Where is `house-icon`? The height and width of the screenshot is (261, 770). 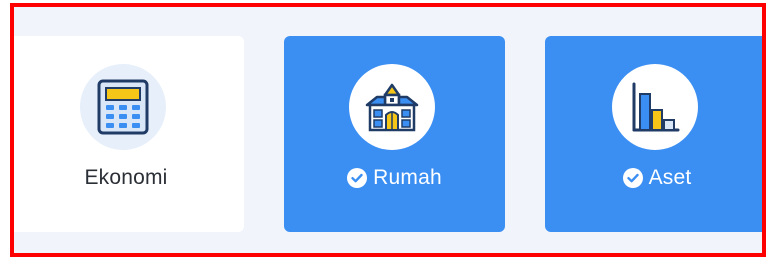 house-icon is located at coordinates (392, 107).